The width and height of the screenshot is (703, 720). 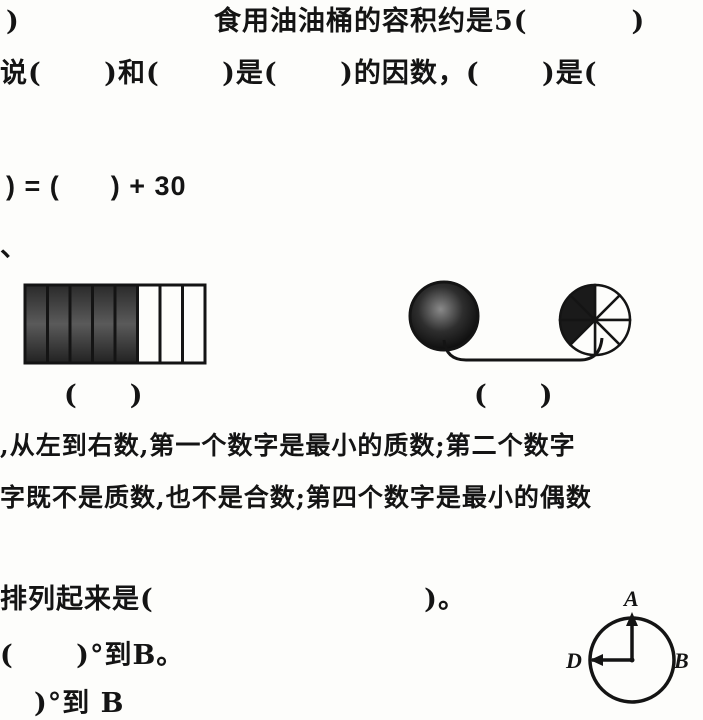 What do you see at coordinates (14, 247) in the screenshot?
I see `line-4-mark: 、` at bounding box center [14, 247].